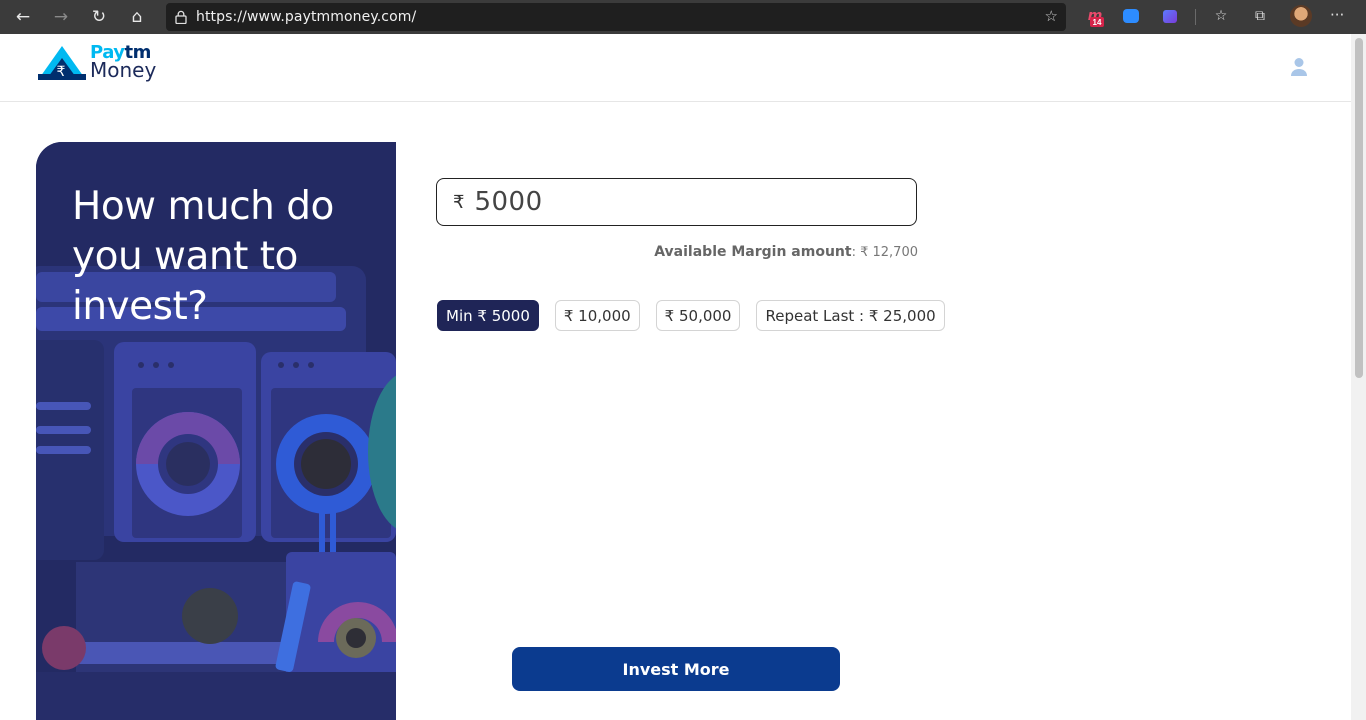 This screenshot has width=1366, height=720. I want to click on forward-arrow-icon: →, so click(61, 17).